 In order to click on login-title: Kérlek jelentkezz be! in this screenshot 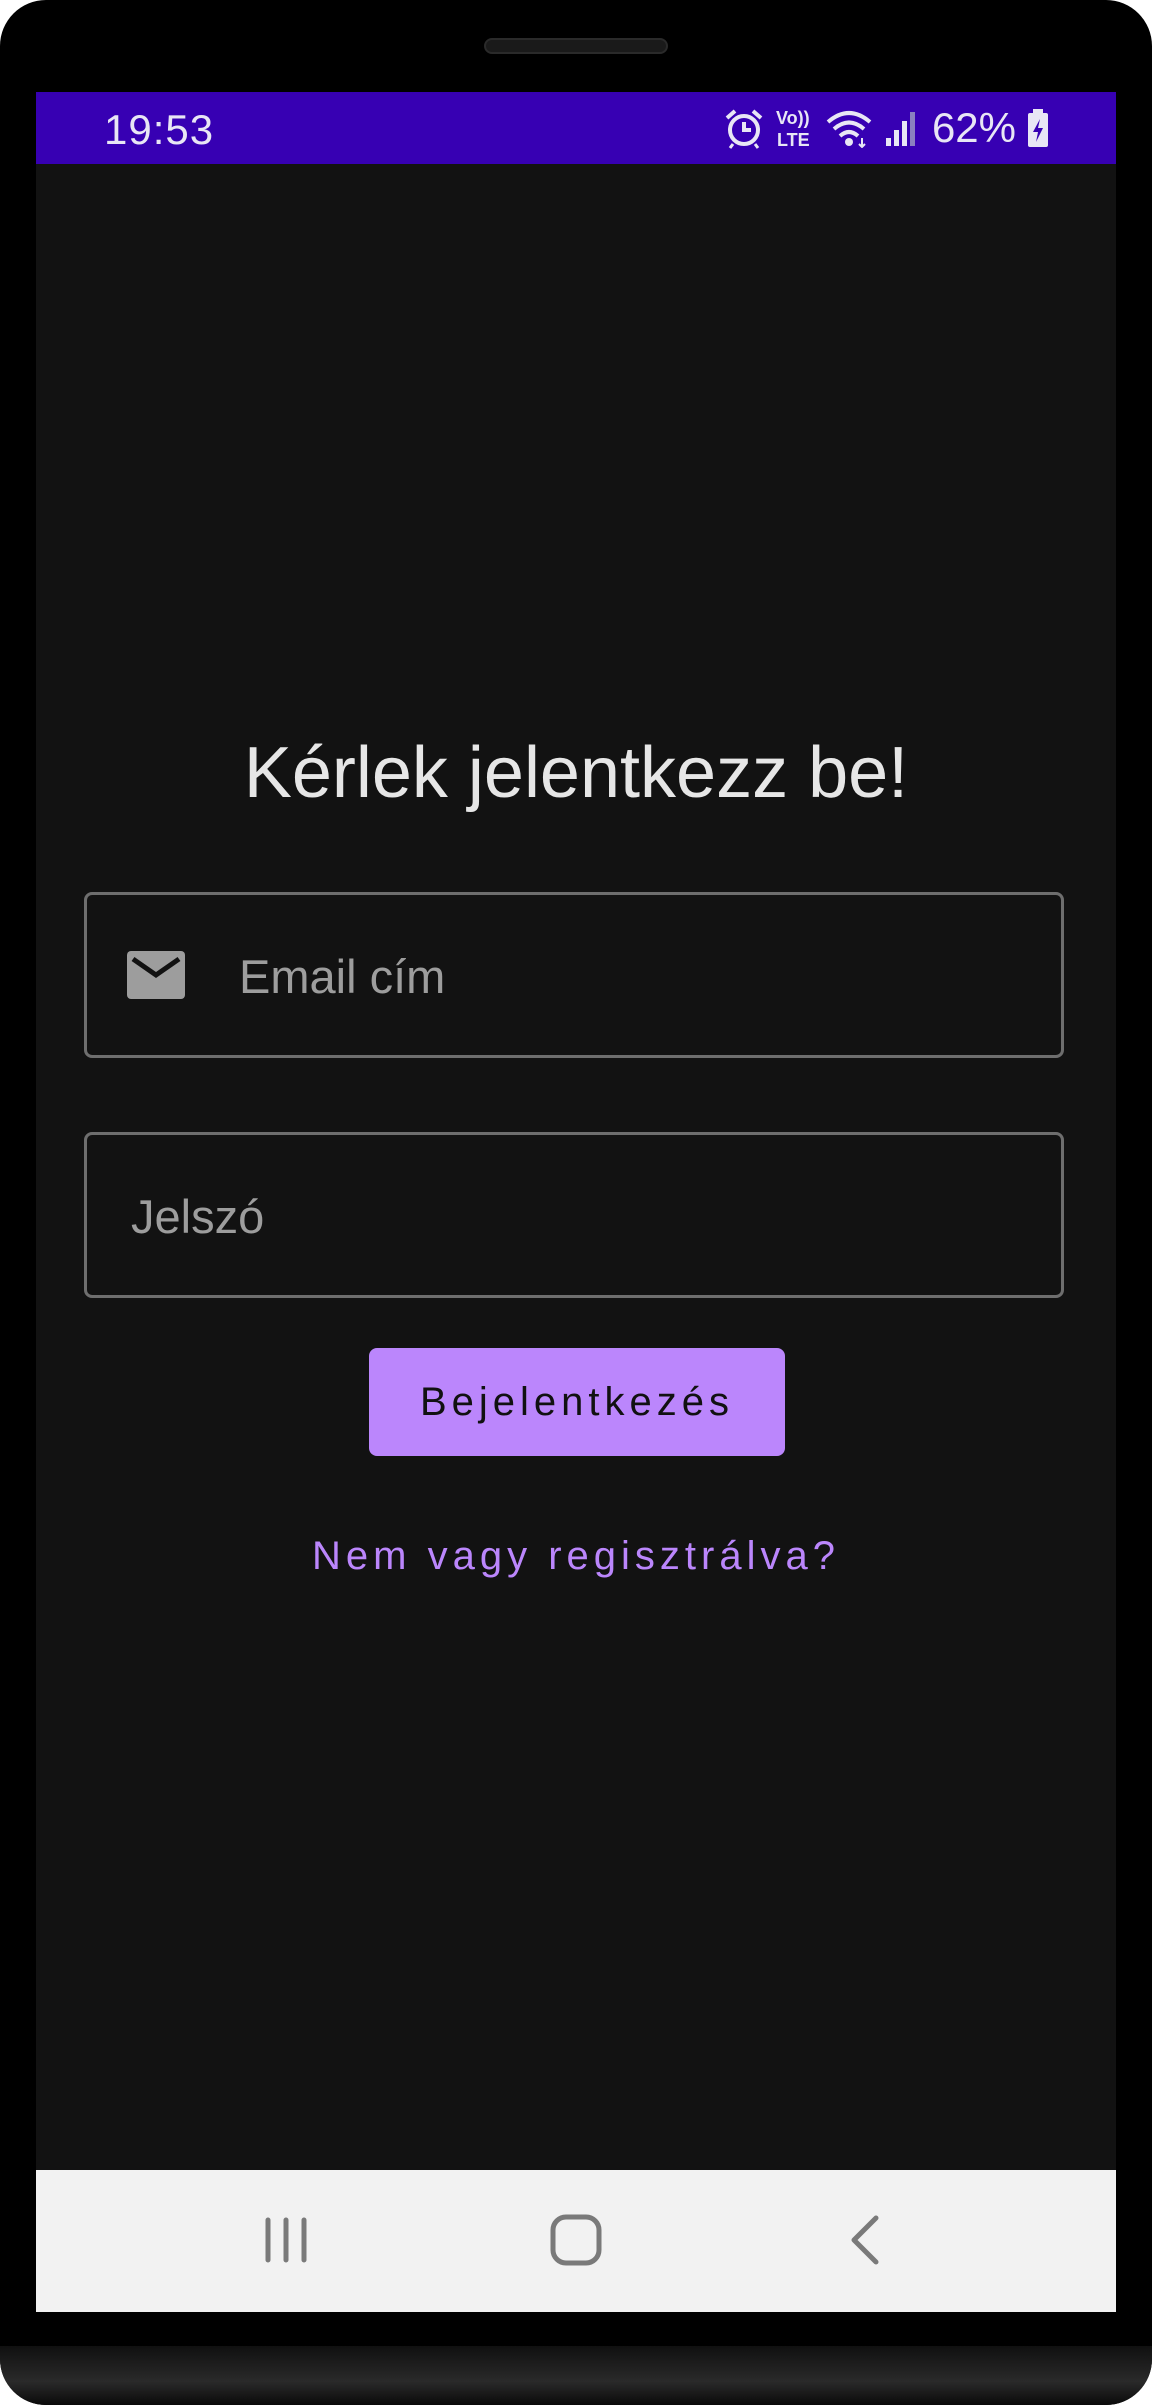, I will do `click(576, 773)`.